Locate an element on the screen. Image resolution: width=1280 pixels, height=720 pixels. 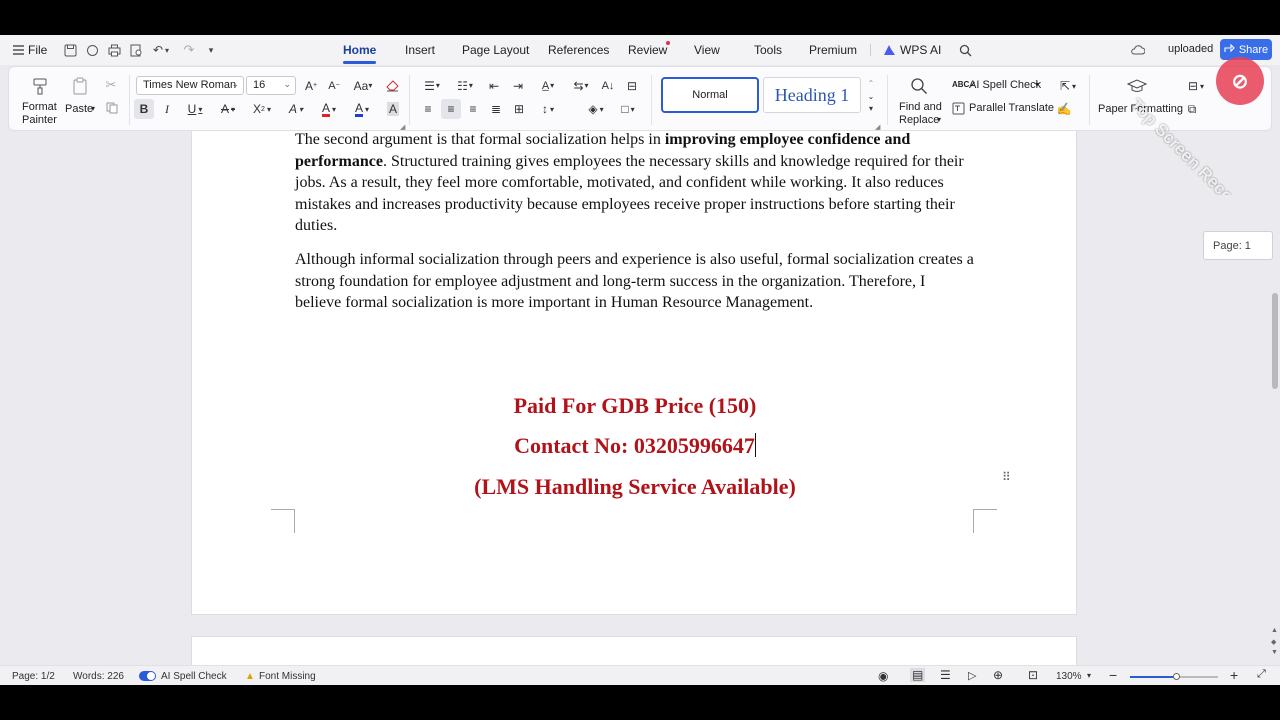
file-menu: File is located at coordinates (37, 50).